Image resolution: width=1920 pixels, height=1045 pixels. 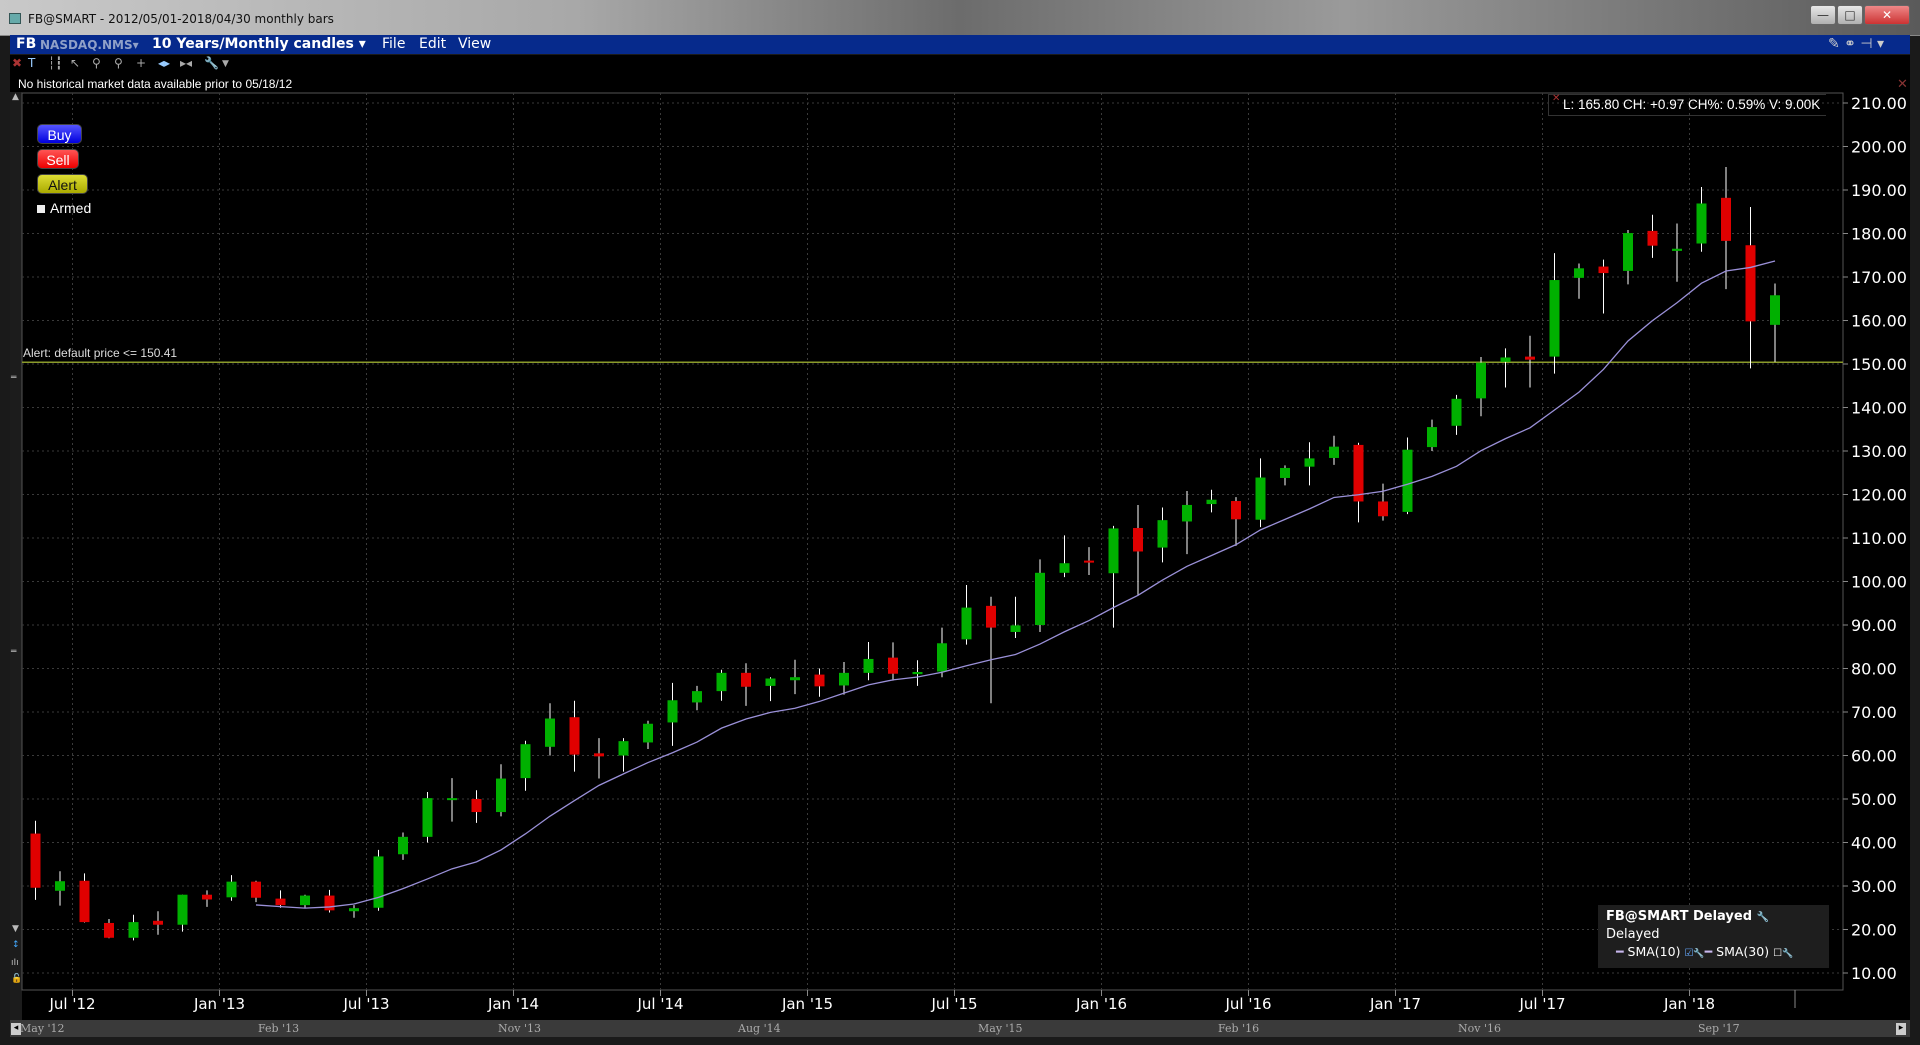 I want to click on y-tick-label: 80.00, so click(x=1874, y=669).